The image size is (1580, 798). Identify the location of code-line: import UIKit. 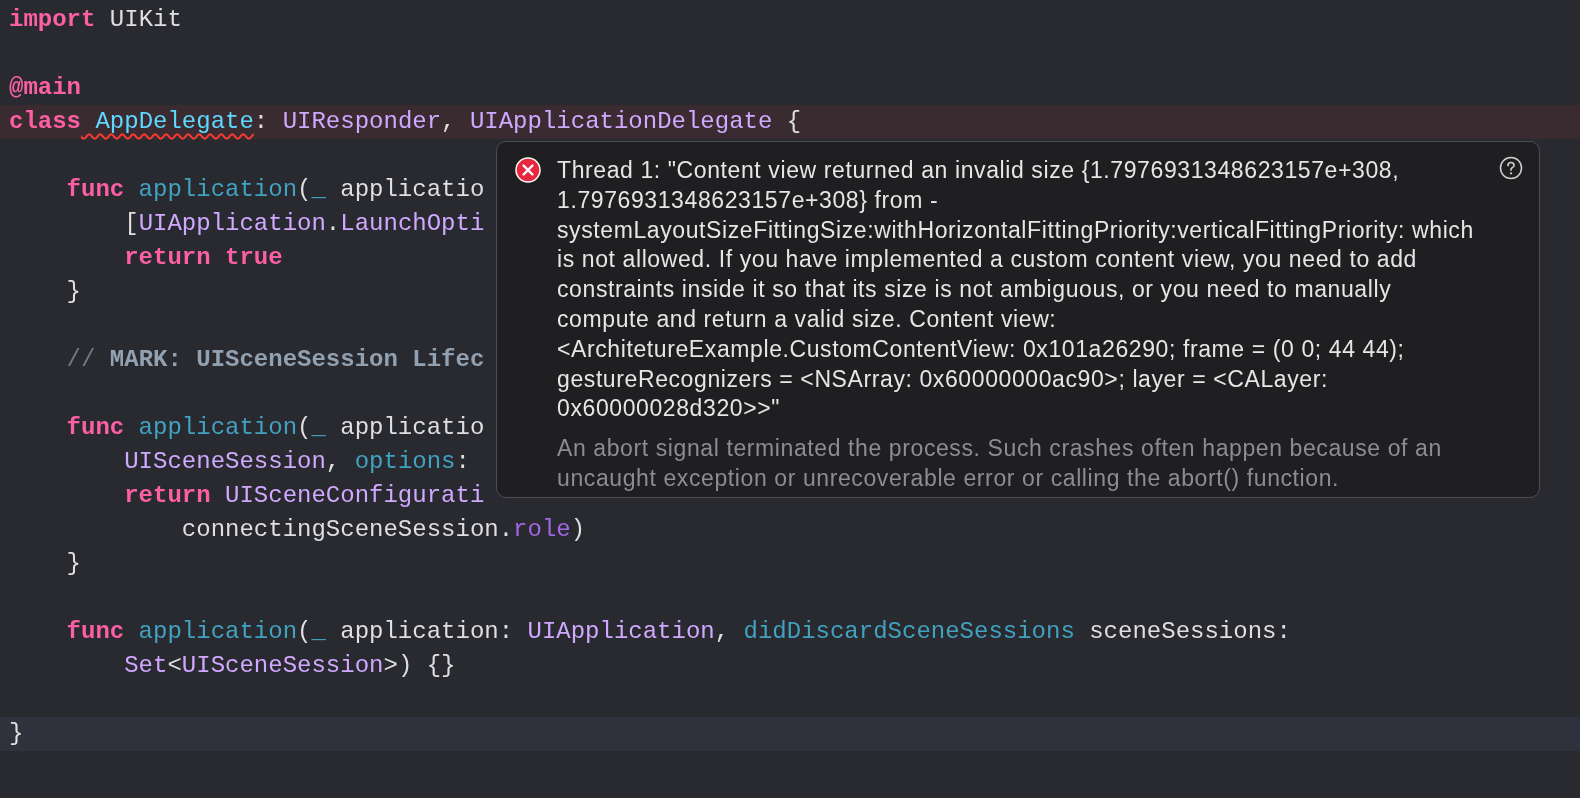
(95, 19).